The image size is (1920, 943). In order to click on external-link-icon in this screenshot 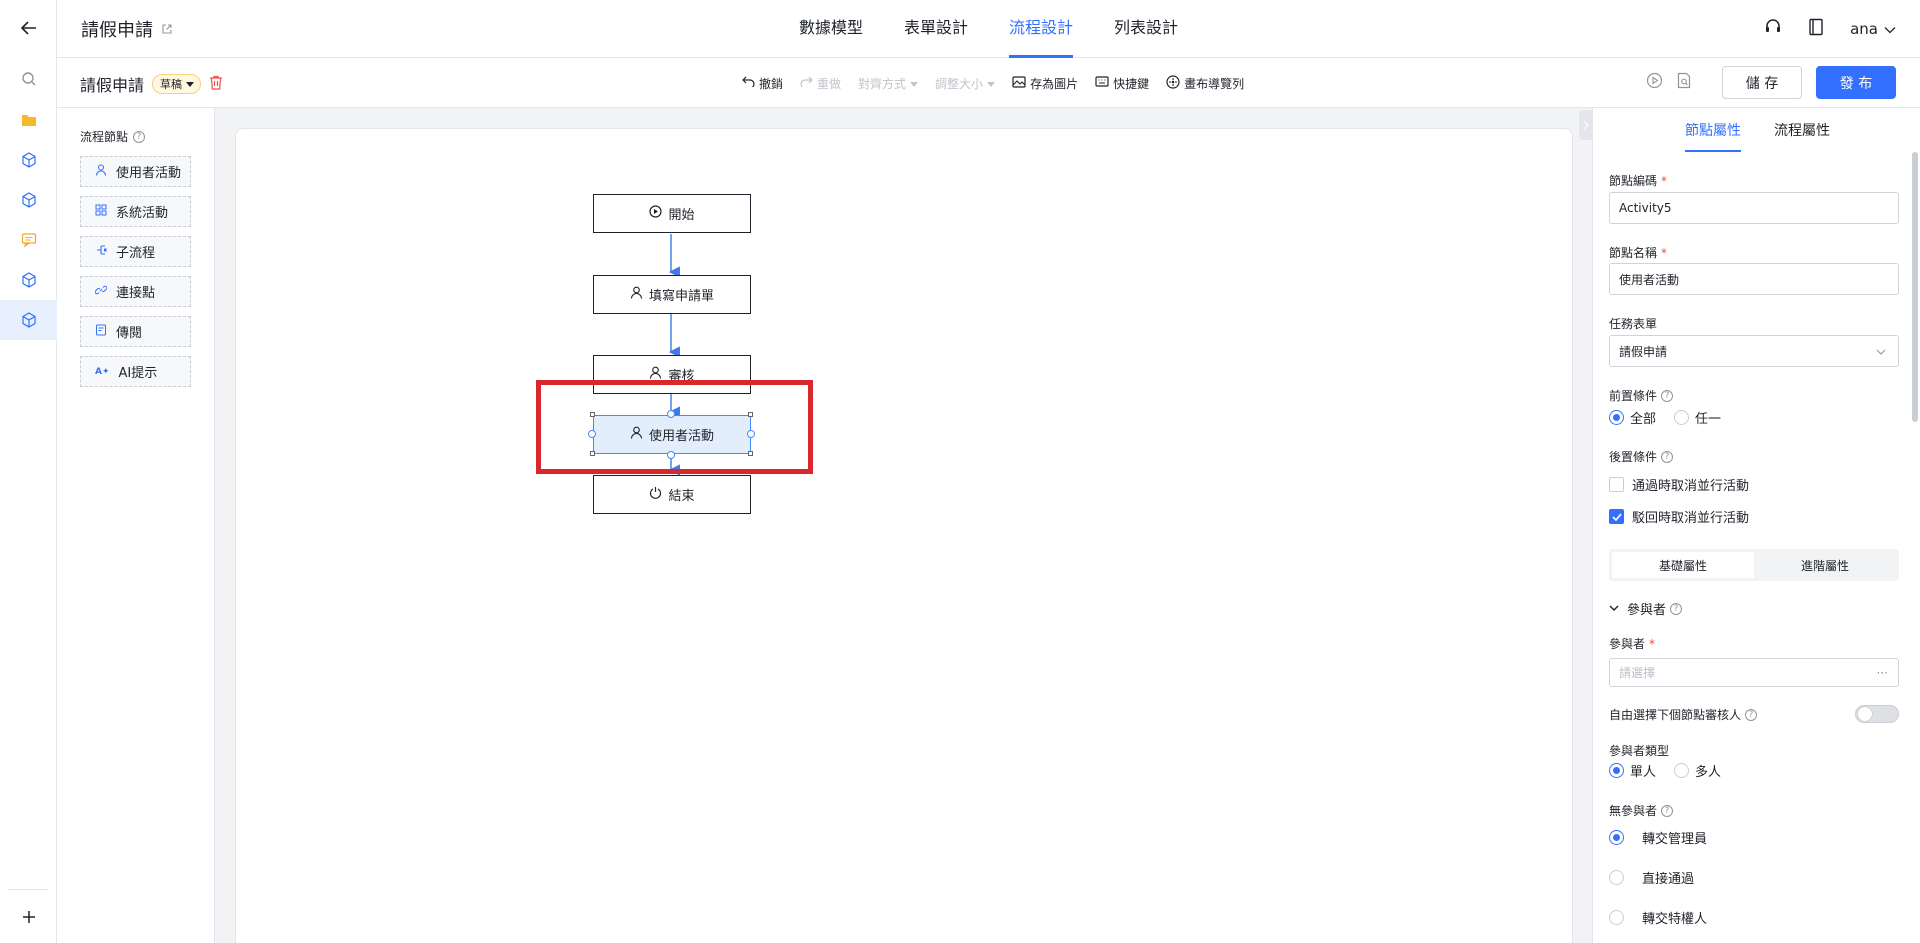, I will do `click(167, 29)`.